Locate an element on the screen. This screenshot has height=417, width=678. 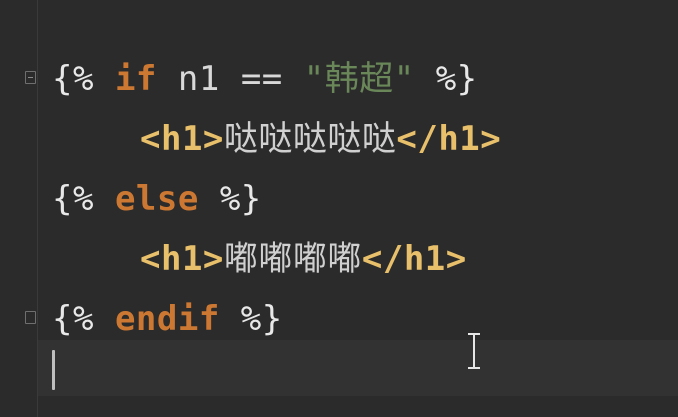
code-line-h1-if: <h1>哒哒哒哒哒</h1> is located at coordinates (320, 139).